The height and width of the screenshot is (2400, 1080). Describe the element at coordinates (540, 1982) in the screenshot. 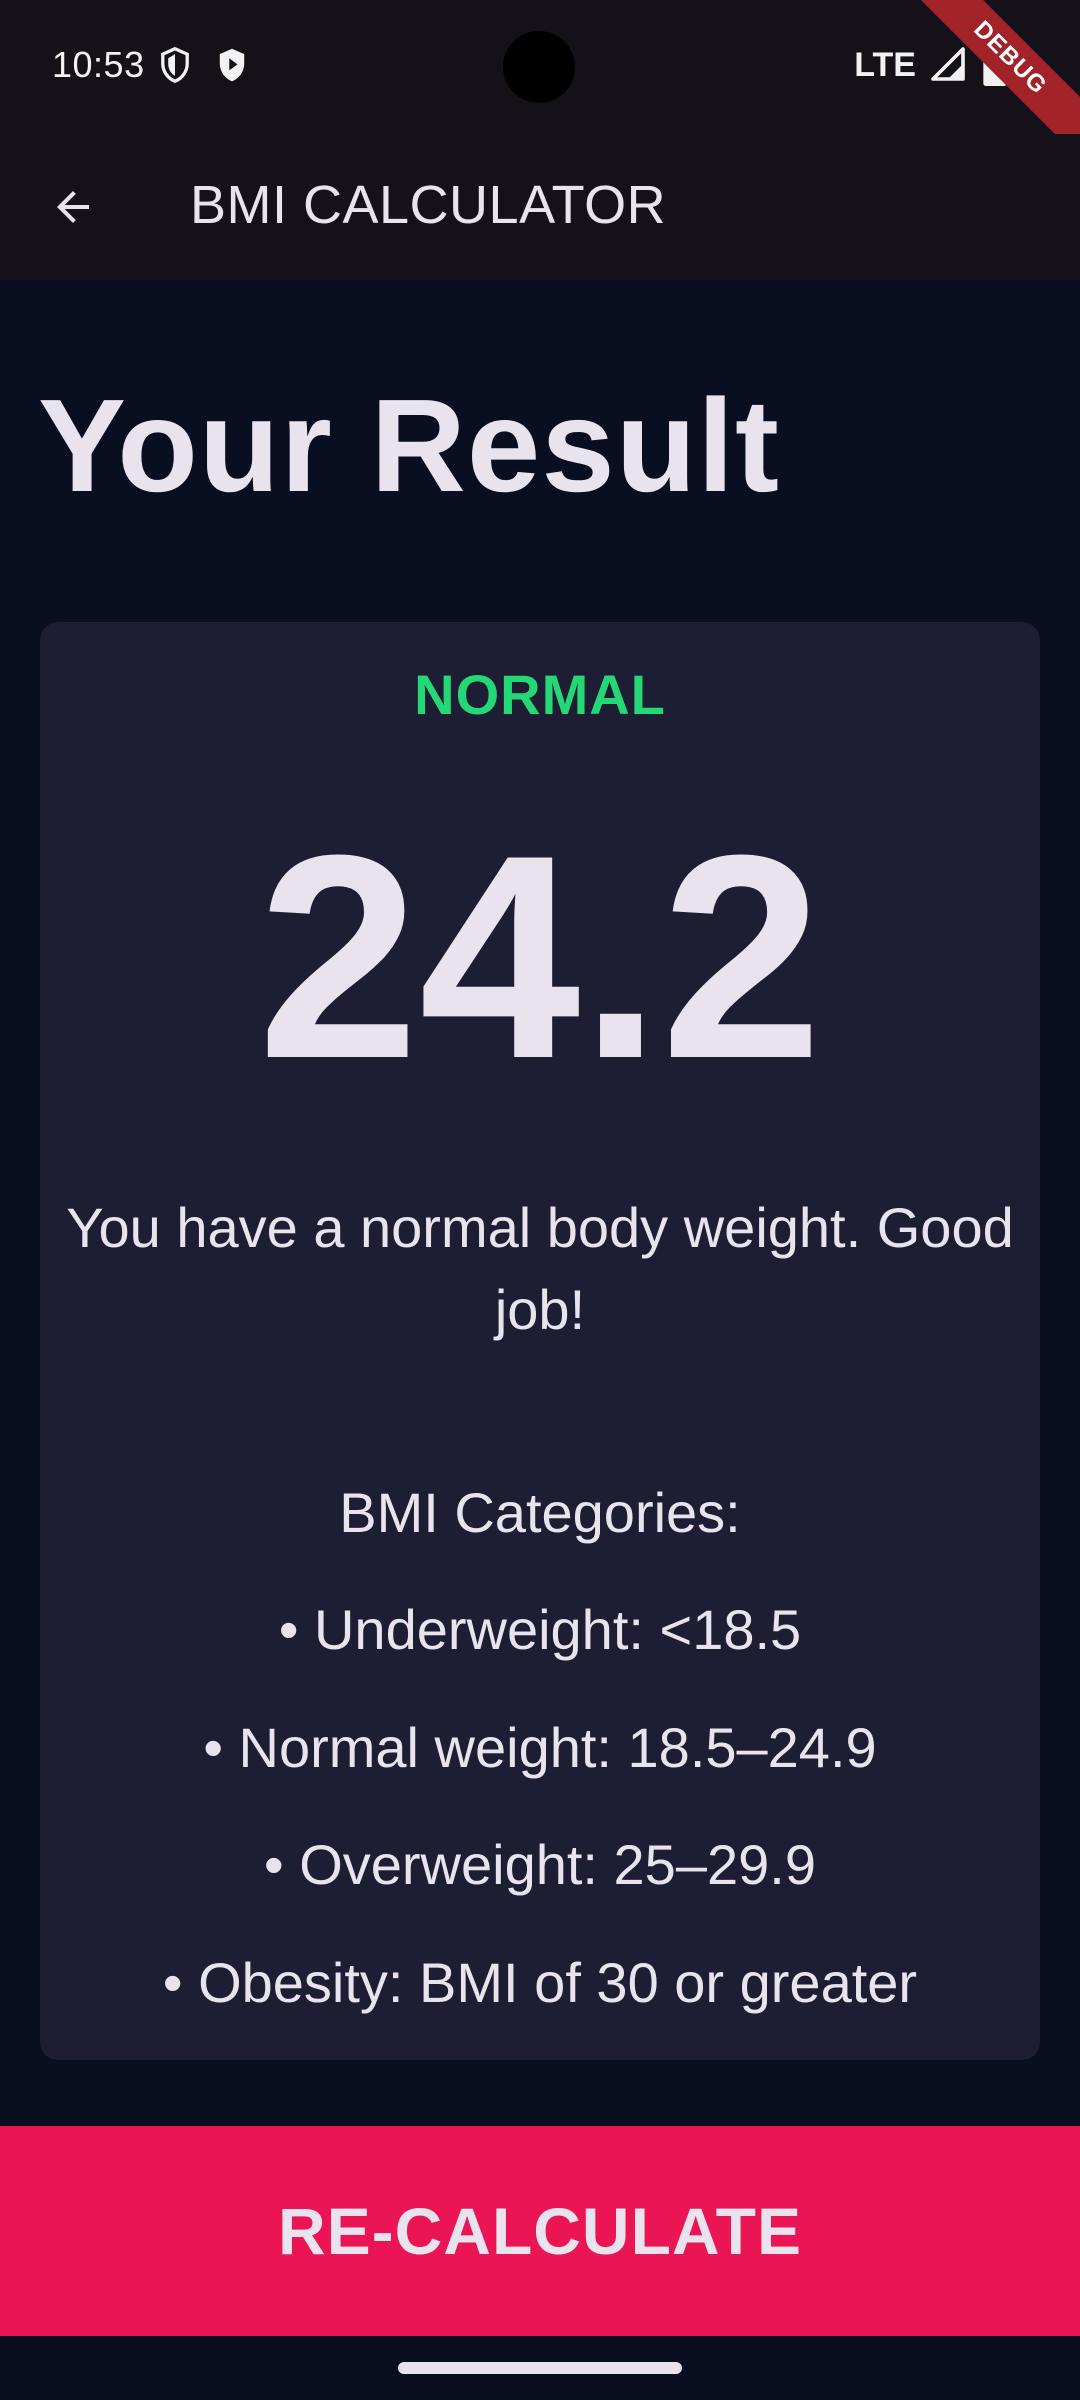

I see `list-item: • Obesity: BMI of 30 or greater` at that location.